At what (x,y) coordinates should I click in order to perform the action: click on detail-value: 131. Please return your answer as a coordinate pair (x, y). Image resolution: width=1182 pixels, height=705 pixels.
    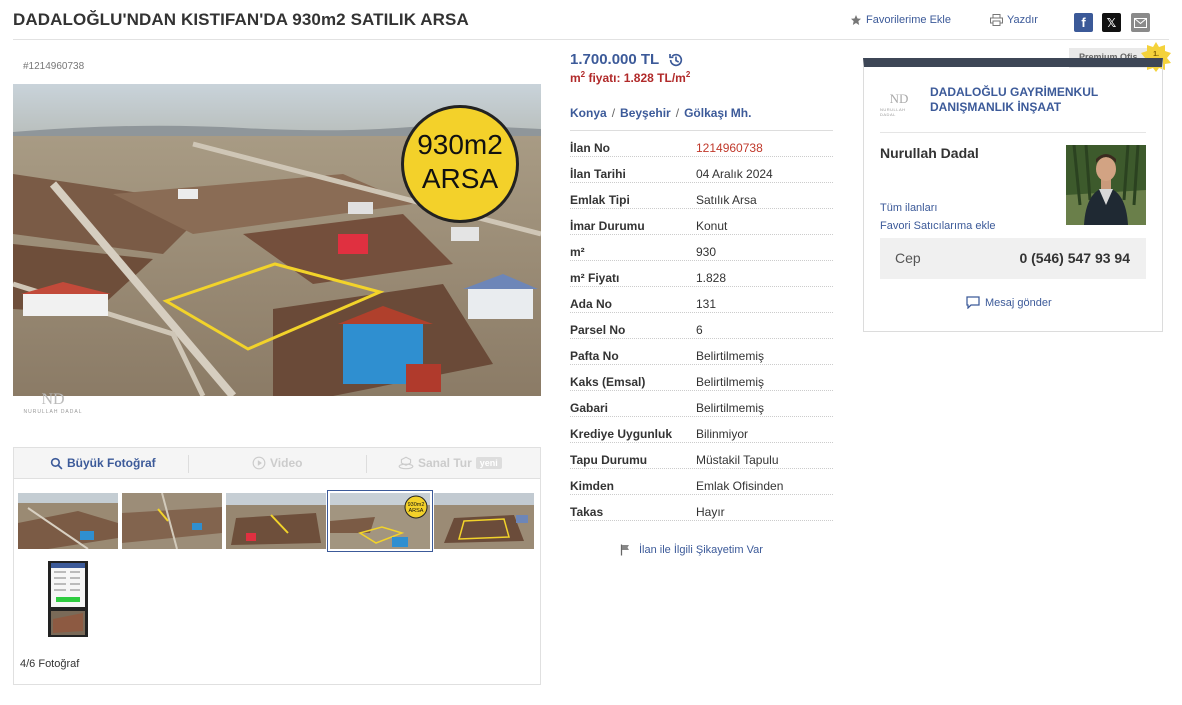
    Looking at the image, I should click on (706, 304).